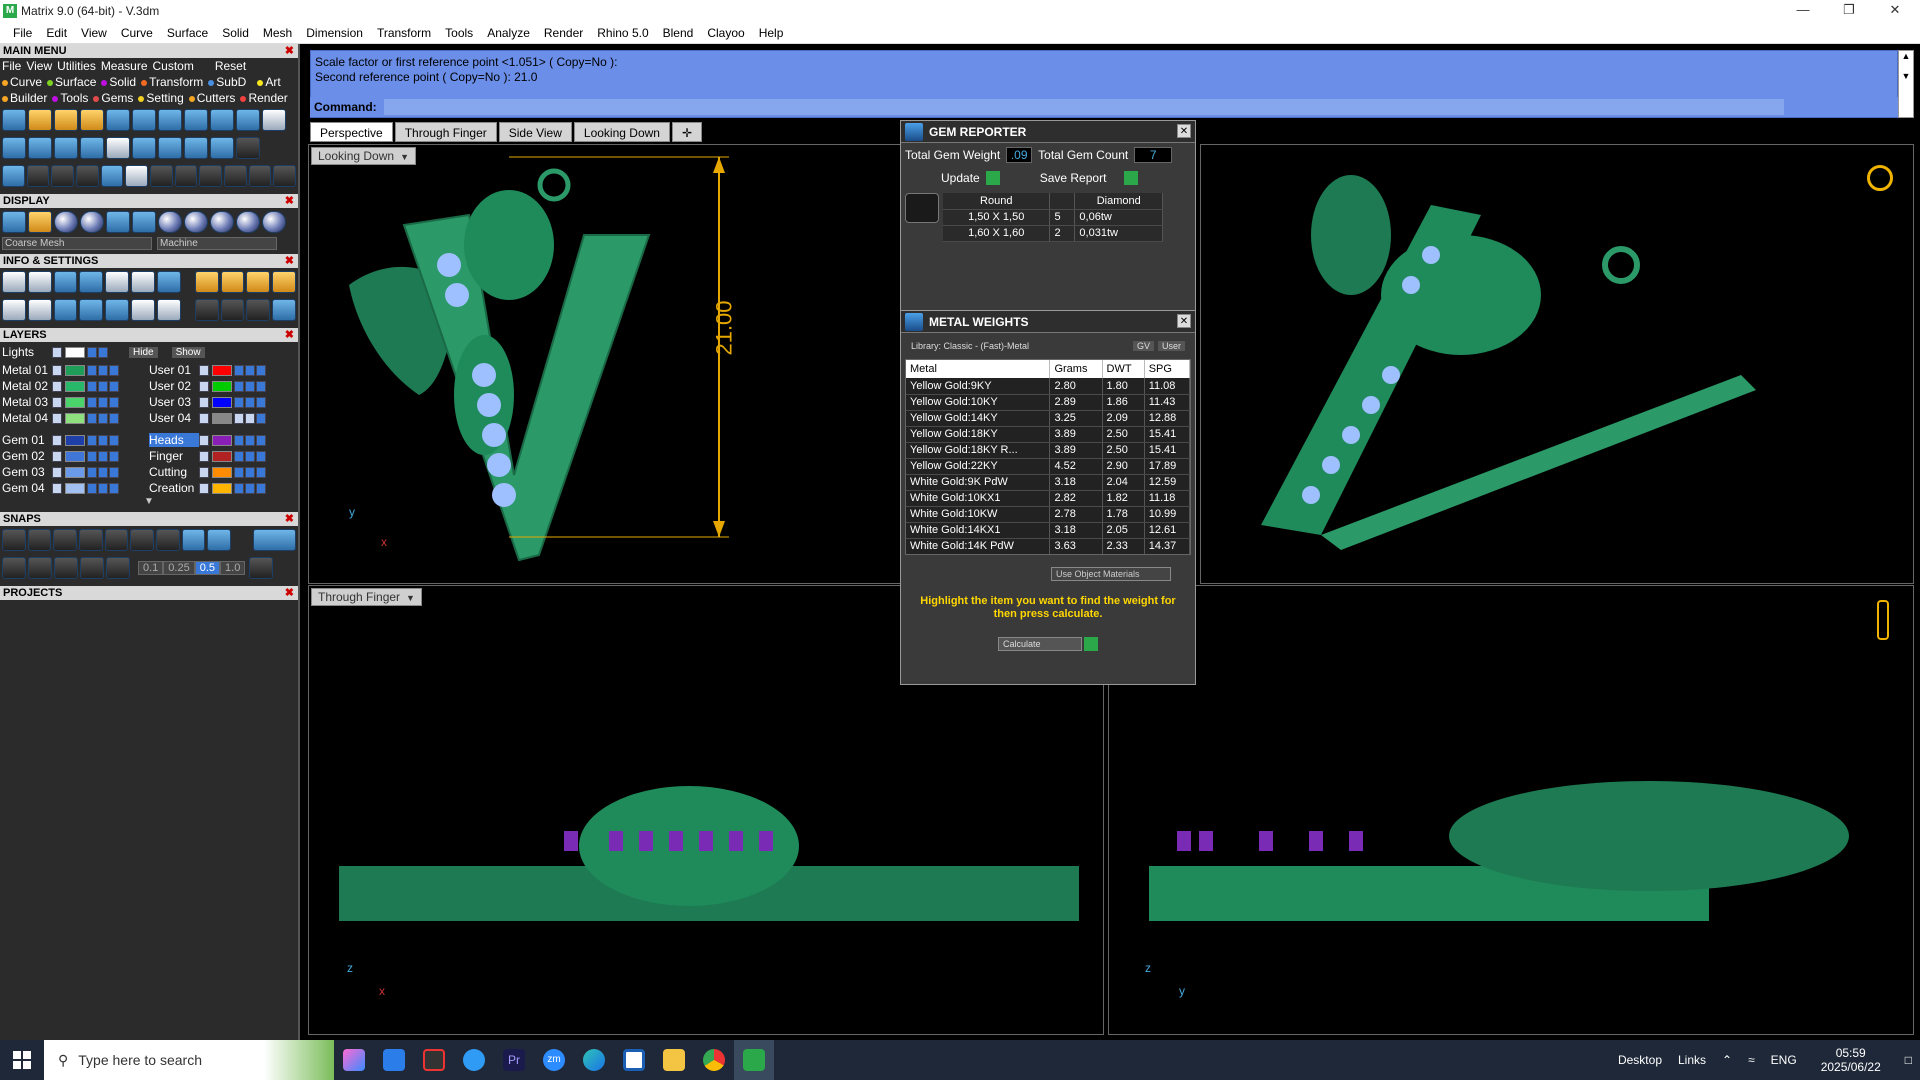  Describe the element at coordinates (75, 386) in the screenshot. I see `layer-row: Metal 02` at that location.